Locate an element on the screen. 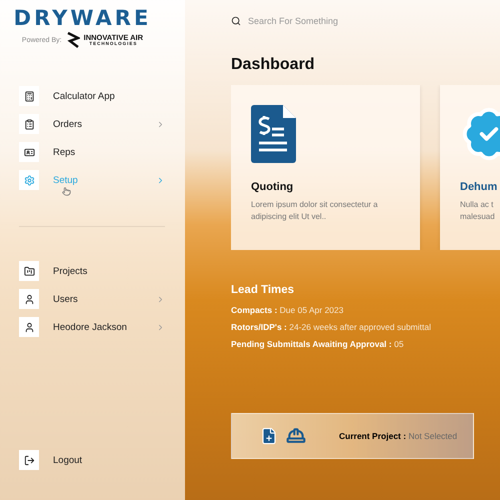  id-card-icon is located at coordinates (29, 152).